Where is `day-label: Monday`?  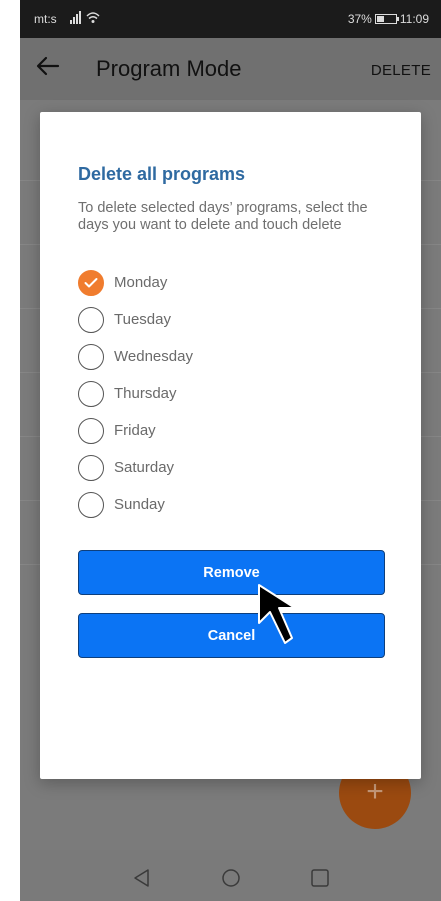
day-label: Monday is located at coordinates (141, 282).